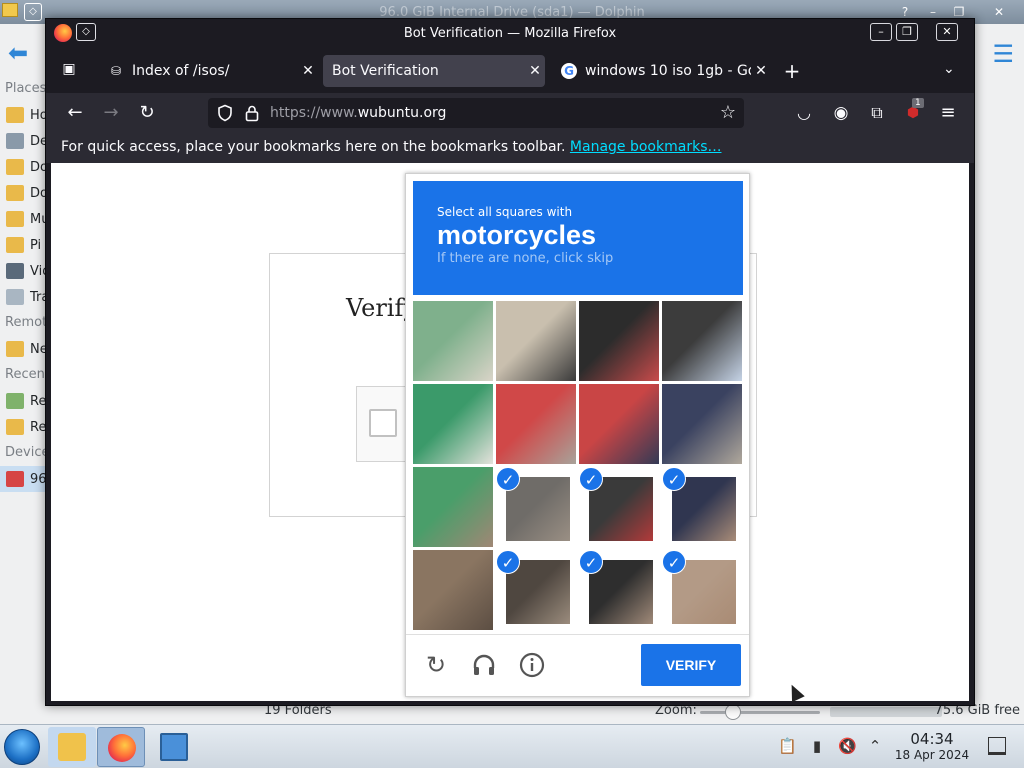 This screenshot has height=768, width=1024. Describe the element at coordinates (358, 113) in the screenshot. I see `url-text: https://www.wubuntu.org` at that location.